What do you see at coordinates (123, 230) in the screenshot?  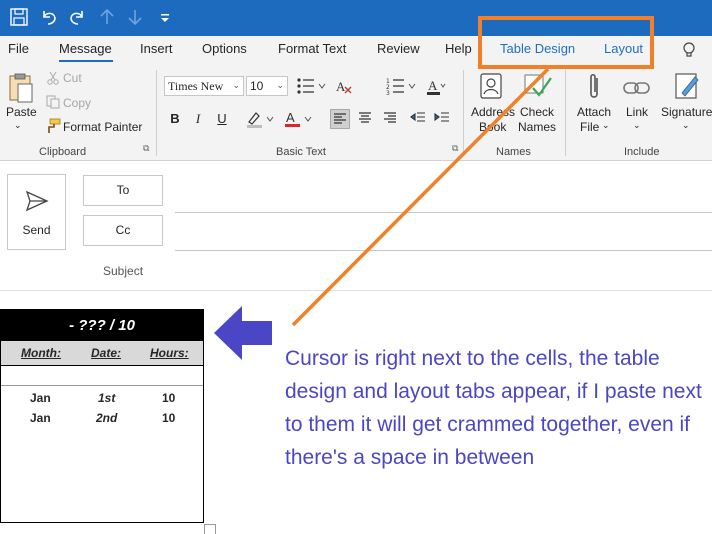 I see `cc-button: Cc` at bounding box center [123, 230].